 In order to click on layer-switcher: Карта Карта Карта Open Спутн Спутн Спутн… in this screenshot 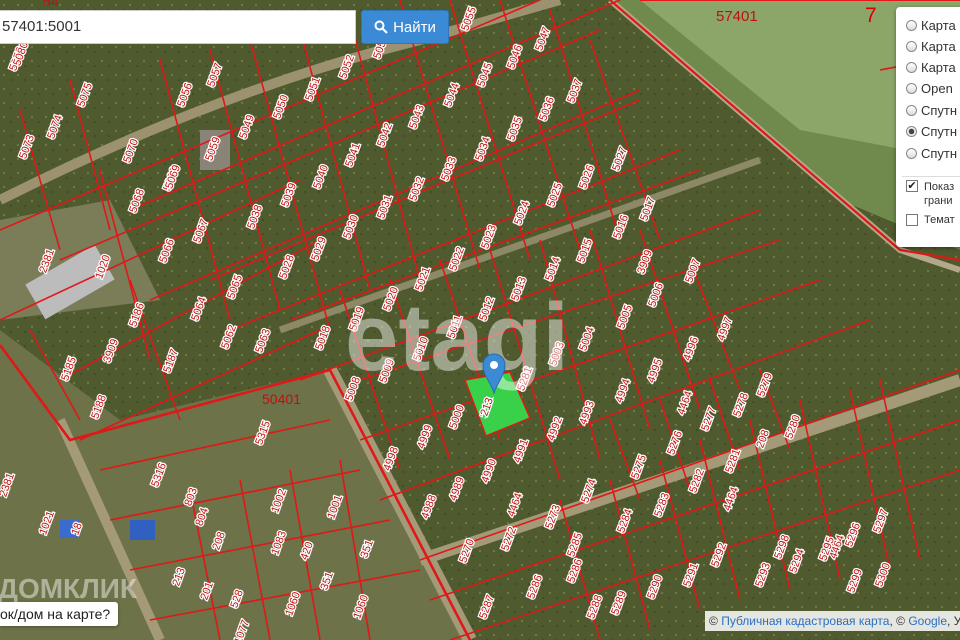, I will do `click(928, 127)`.